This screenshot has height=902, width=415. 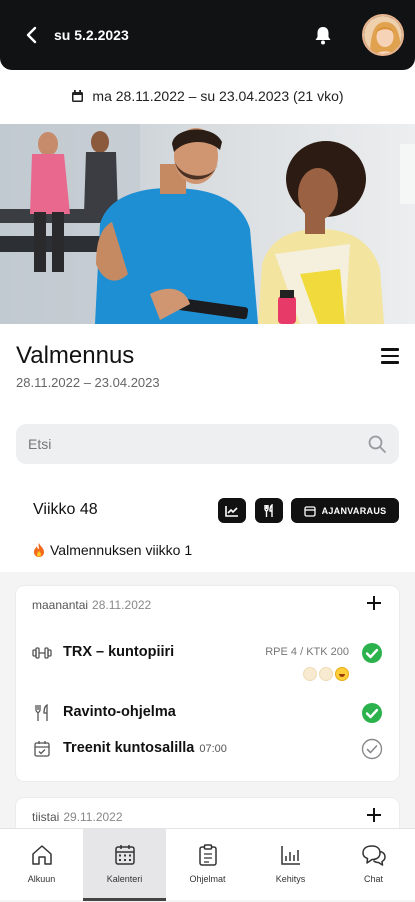 What do you see at coordinates (46, 817) in the screenshot?
I see `weekday-label: tiistai` at bounding box center [46, 817].